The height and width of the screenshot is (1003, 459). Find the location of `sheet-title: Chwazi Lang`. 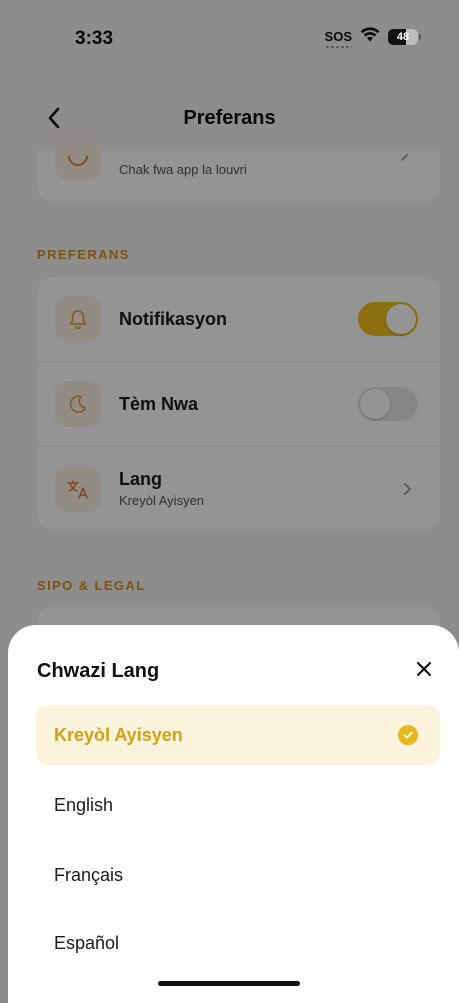

sheet-title: Chwazi Lang is located at coordinates (98, 671).